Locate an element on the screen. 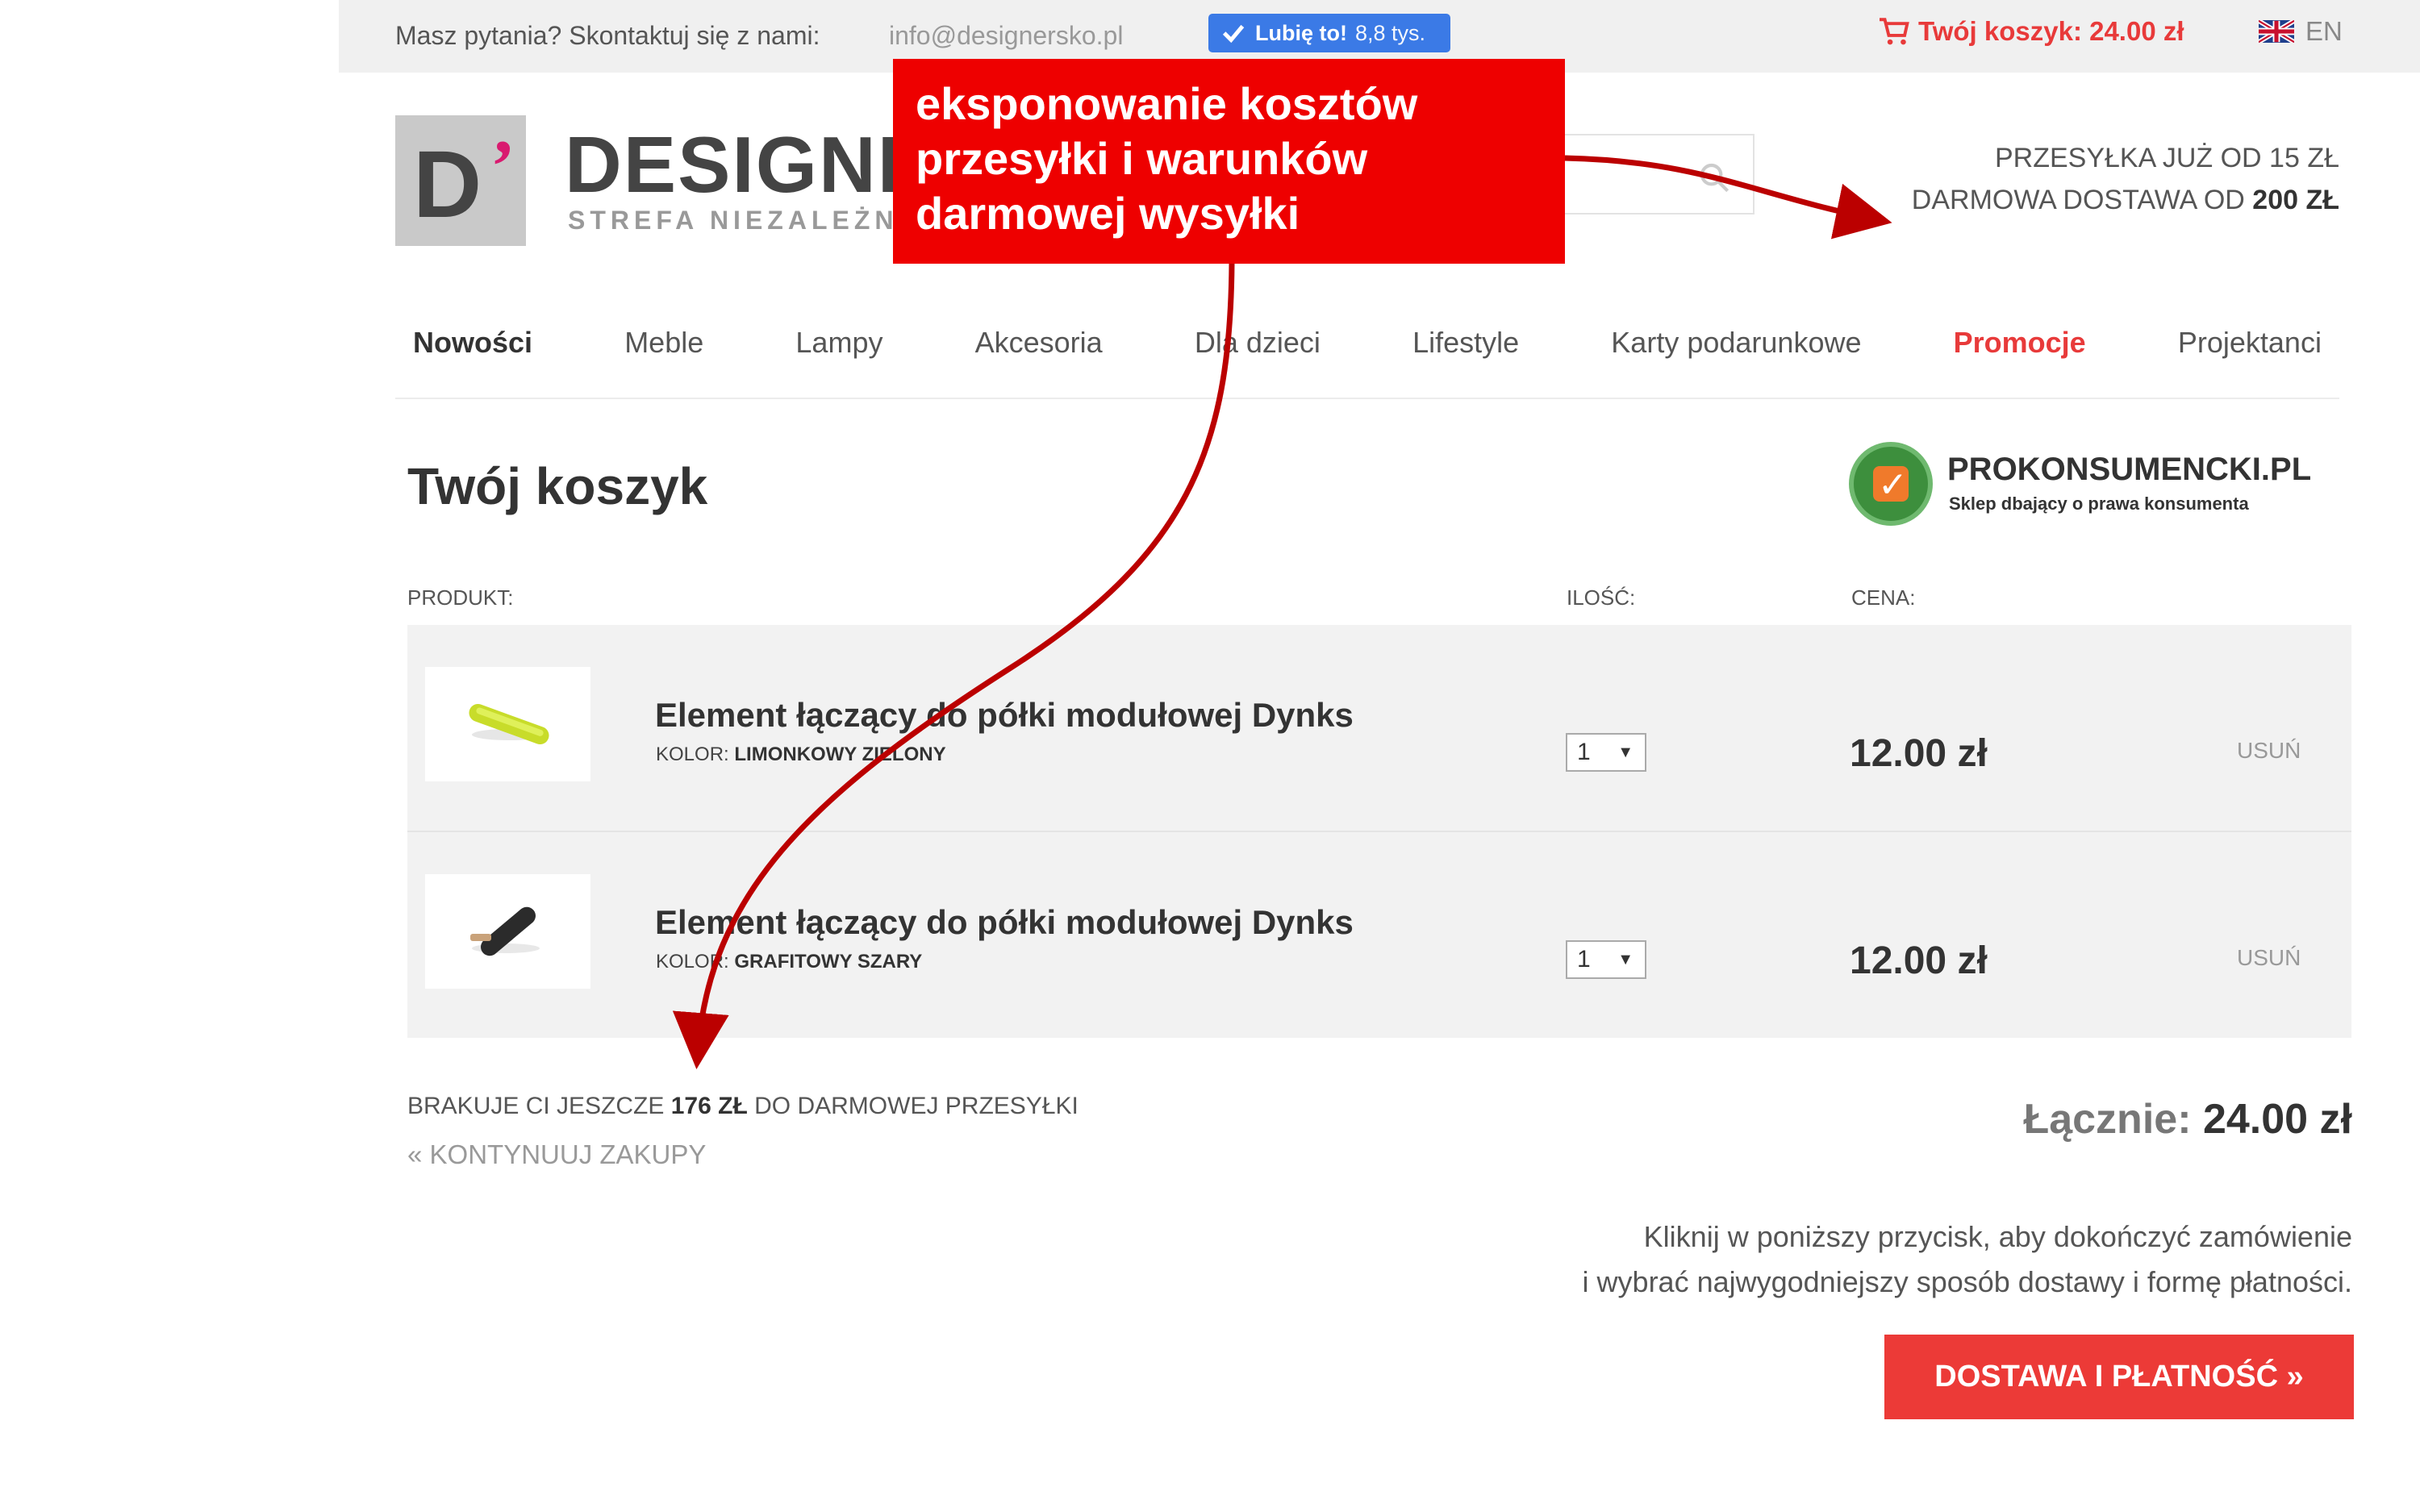 The height and width of the screenshot is (1512, 2420). prokonsumencki-seal-icon: ✓ is located at coordinates (1891, 484).